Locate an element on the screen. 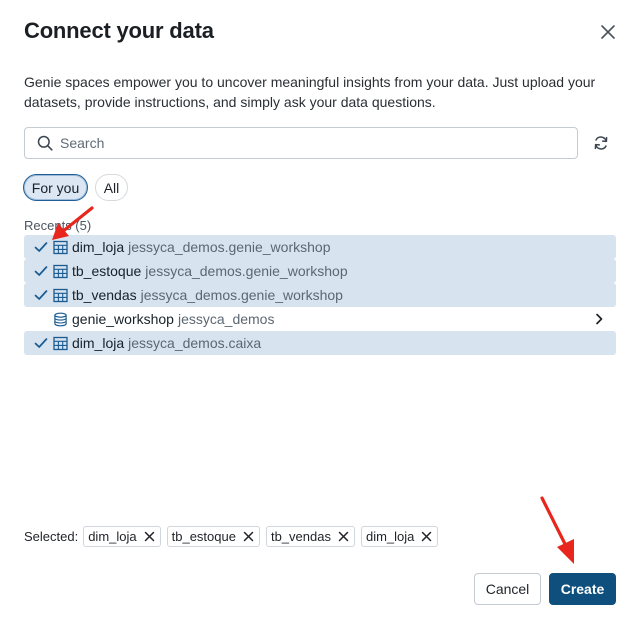  list-item: dim_loja jessyca_demos.genie_workshop is located at coordinates (320, 247).